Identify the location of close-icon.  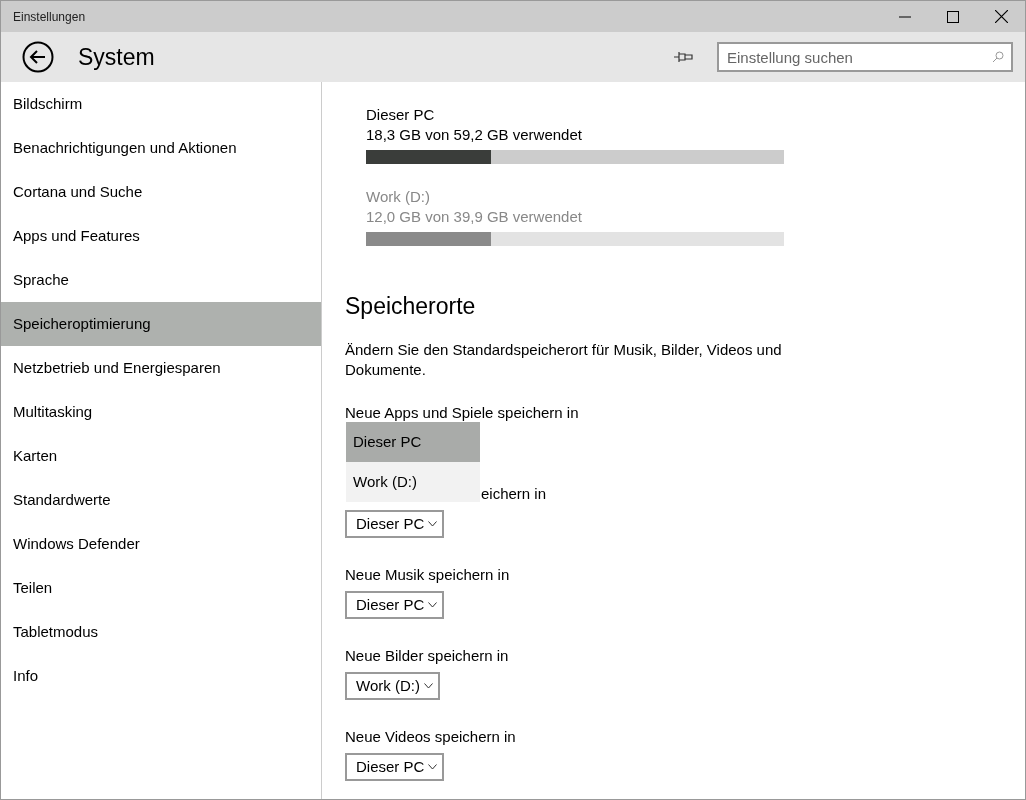
(1001, 16).